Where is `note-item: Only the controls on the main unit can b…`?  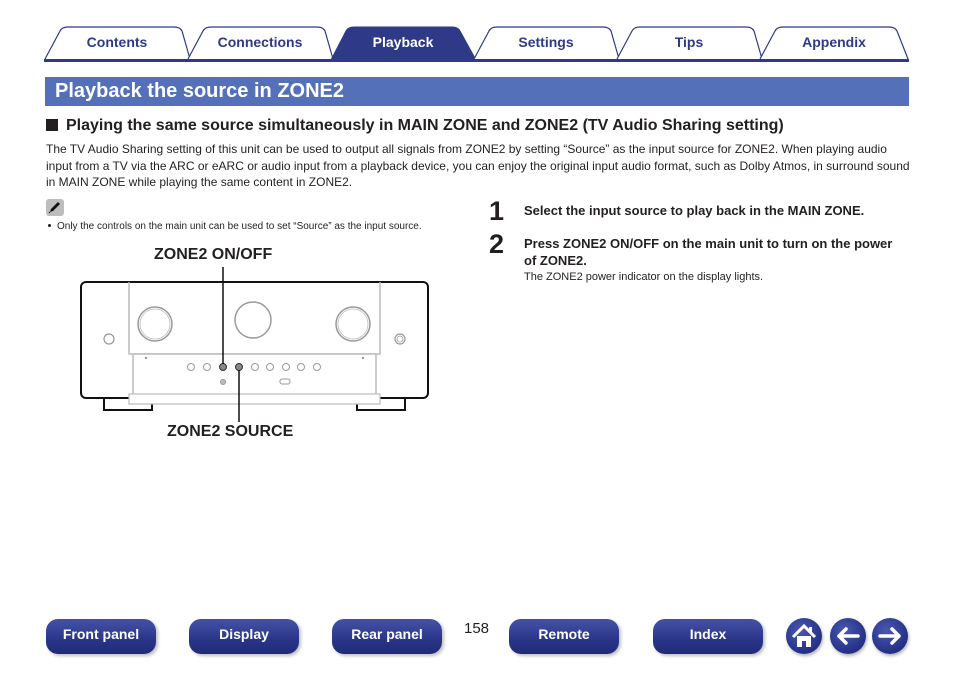 note-item: Only the controls on the main unit can b… is located at coordinates (235, 226).